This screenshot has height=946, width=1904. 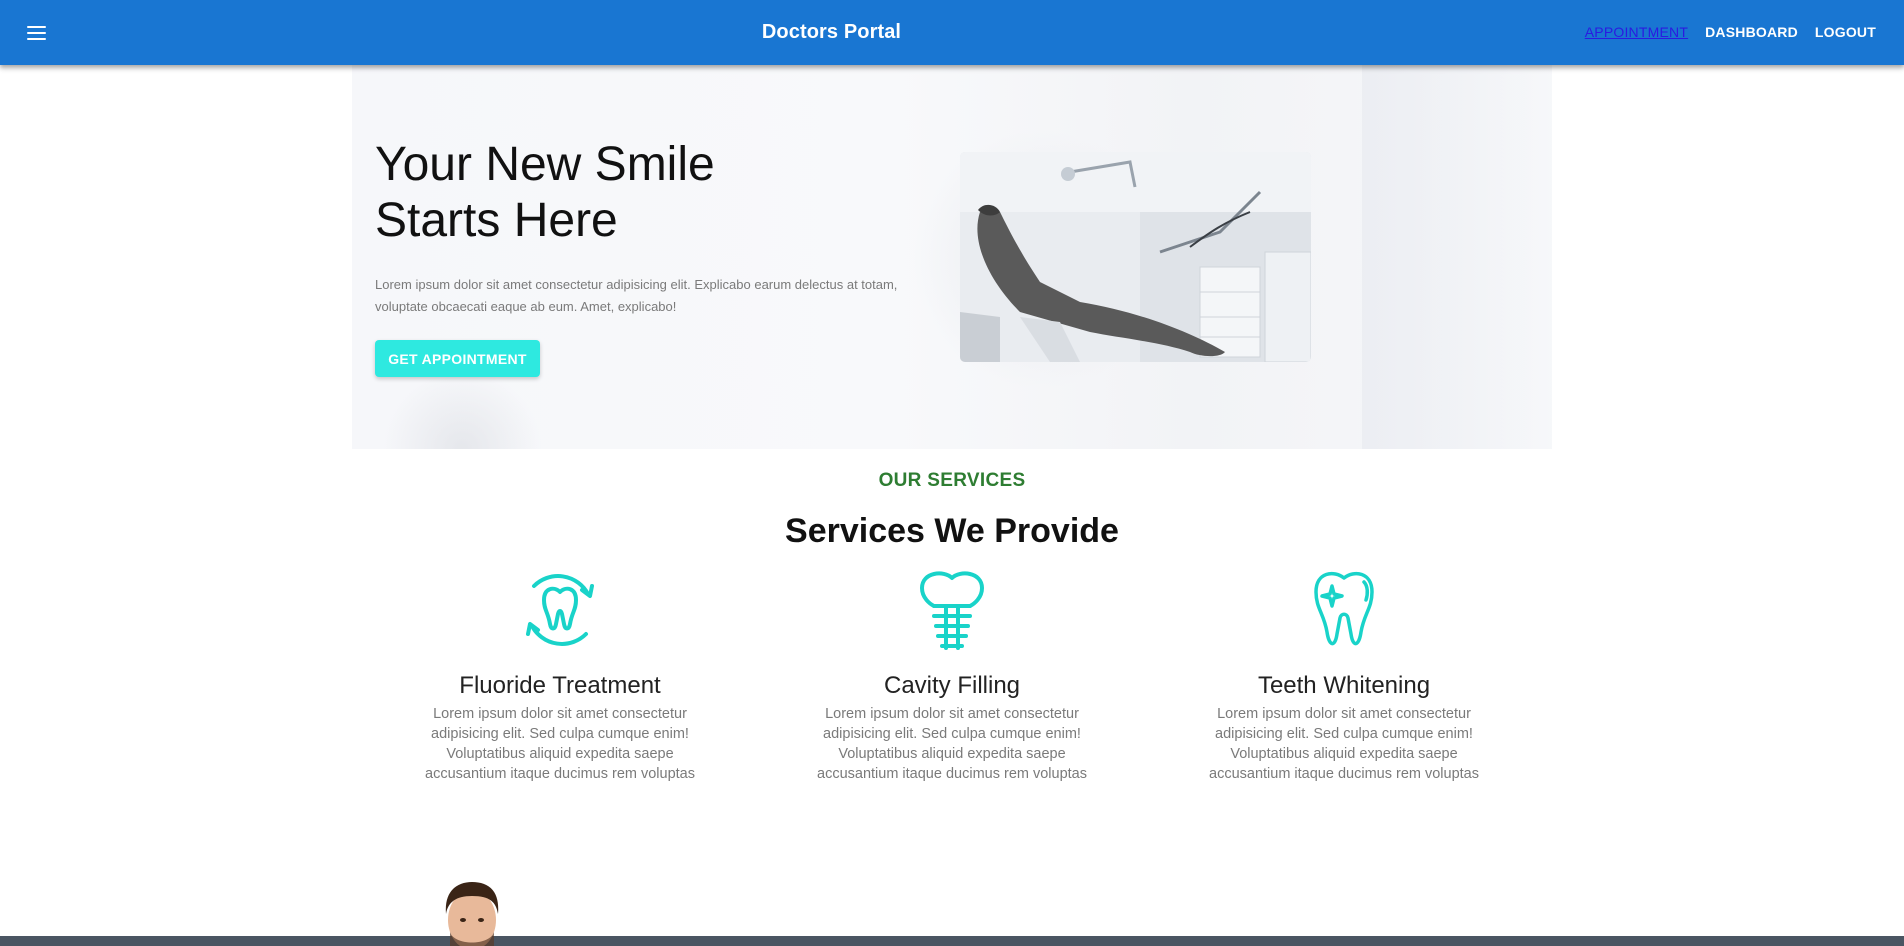 What do you see at coordinates (496, 220) in the screenshot?
I see `hero-title-line2: Starts Here` at bounding box center [496, 220].